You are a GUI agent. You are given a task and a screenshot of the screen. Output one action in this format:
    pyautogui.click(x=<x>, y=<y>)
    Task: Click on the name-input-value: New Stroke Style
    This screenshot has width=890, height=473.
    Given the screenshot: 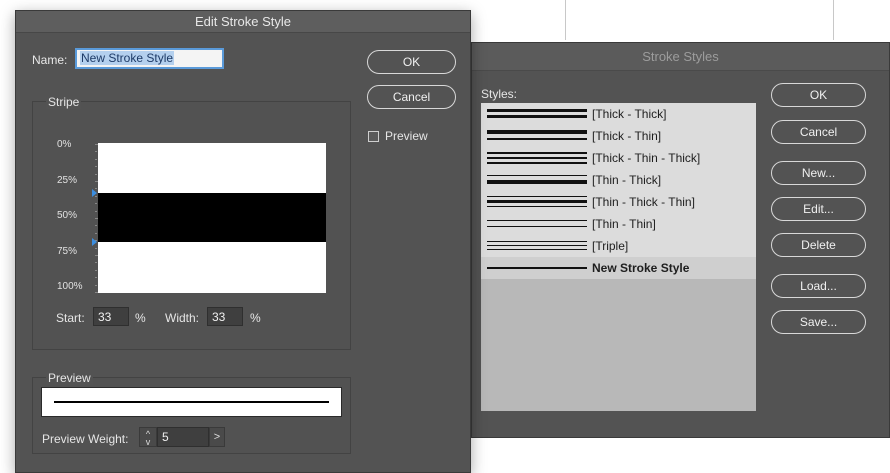 What is the action you would take?
    pyautogui.click(x=127, y=58)
    